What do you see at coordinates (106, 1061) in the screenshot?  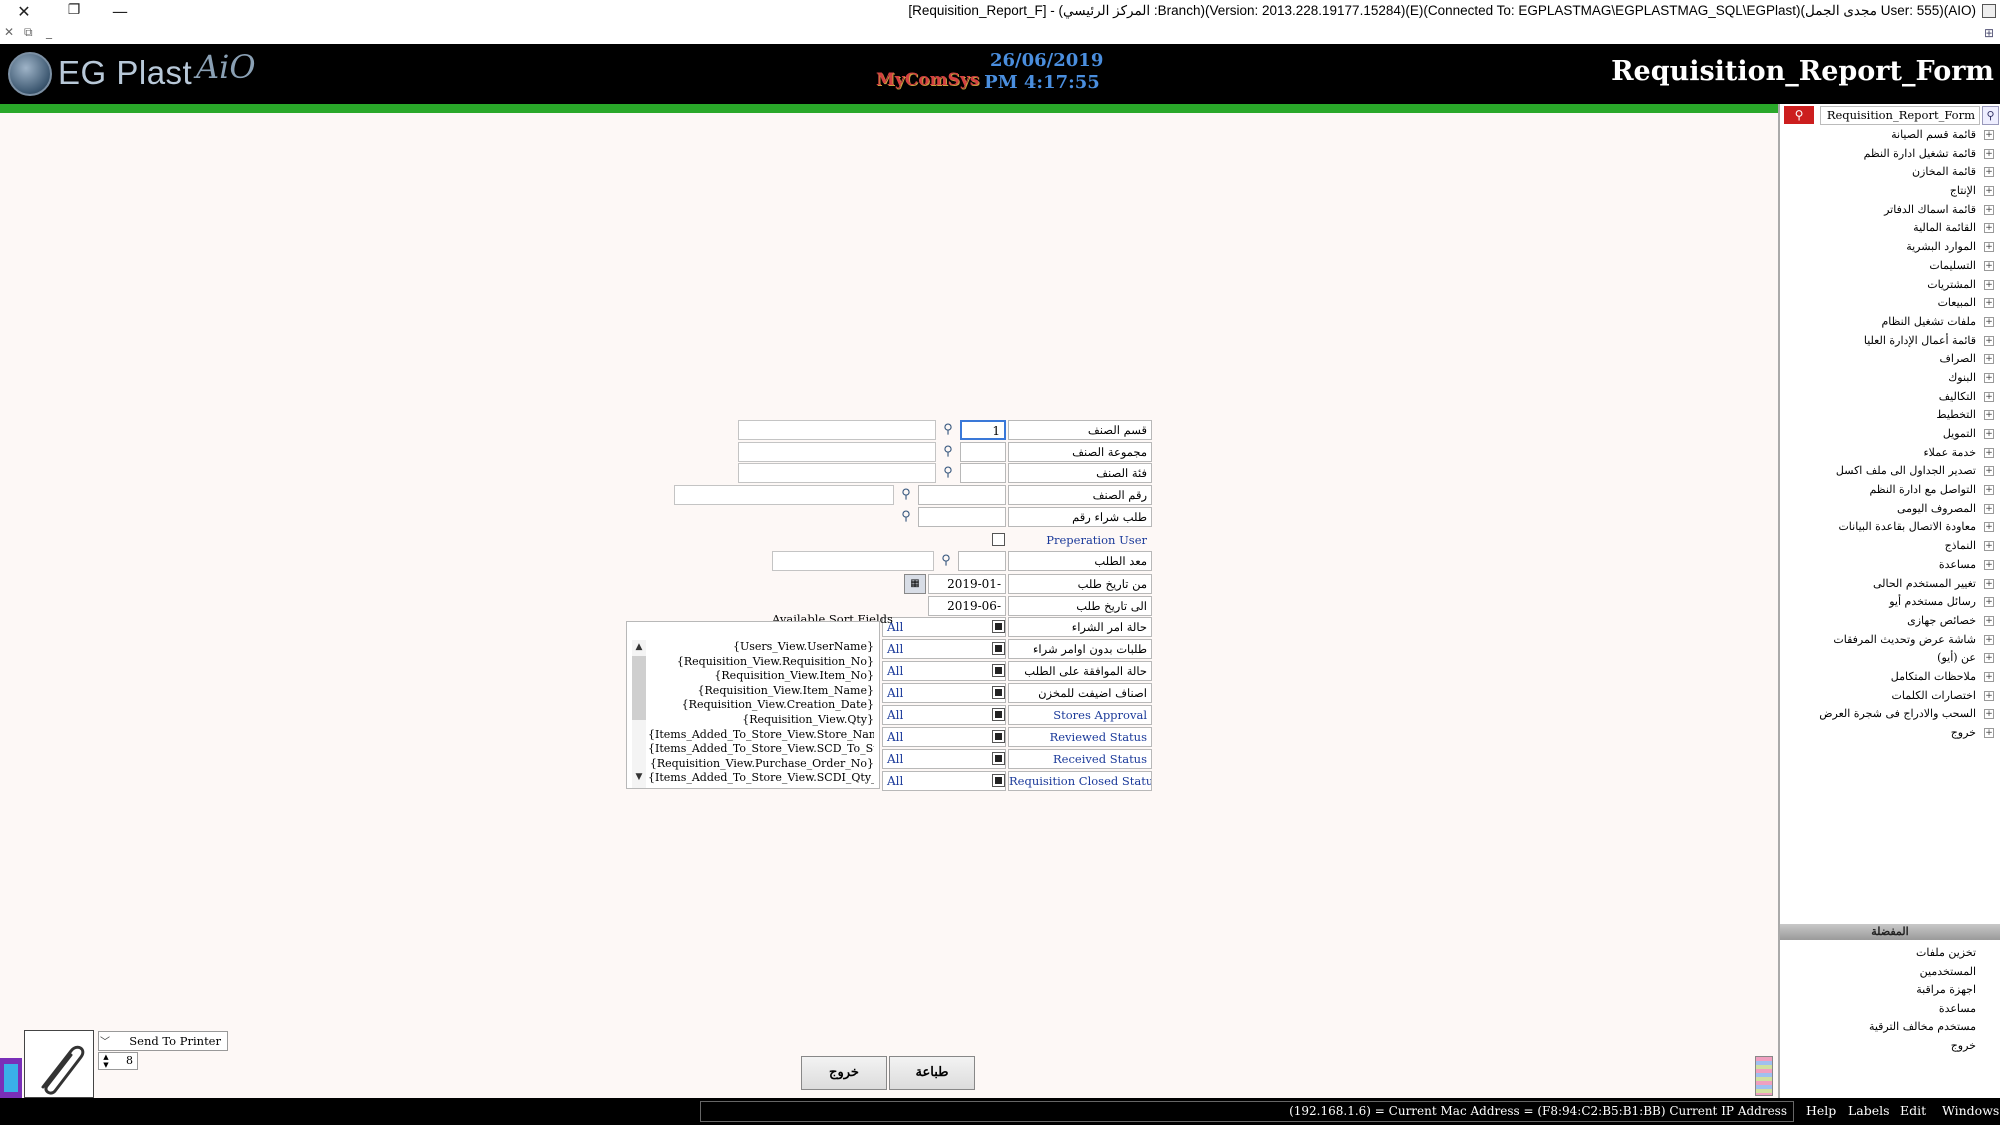 I see `stepper-arrows-icon: ▲ ▼` at bounding box center [106, 1061].